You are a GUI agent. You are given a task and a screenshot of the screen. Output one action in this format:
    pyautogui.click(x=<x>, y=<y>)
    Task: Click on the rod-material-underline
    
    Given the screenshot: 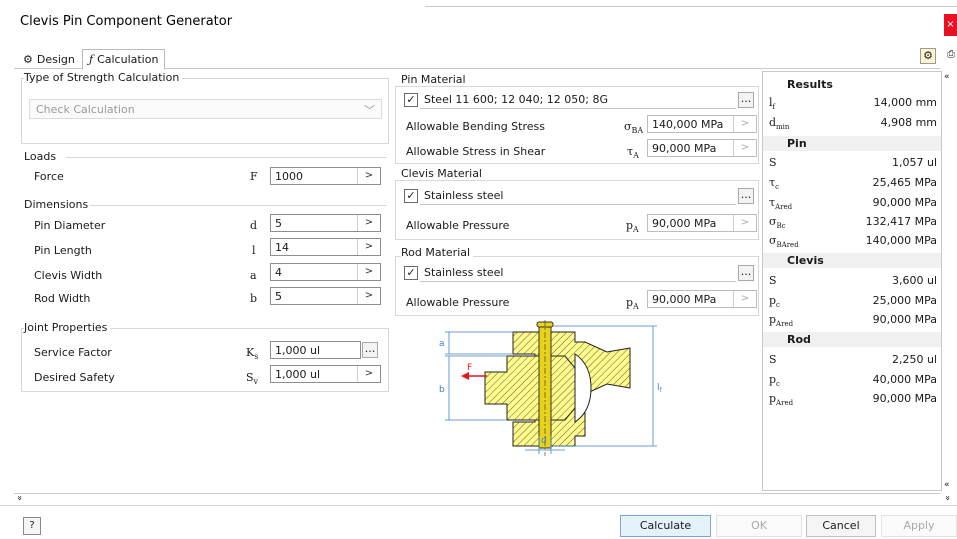 What is the action you would take?
    pyautogui.click(x=578, y=281)
    